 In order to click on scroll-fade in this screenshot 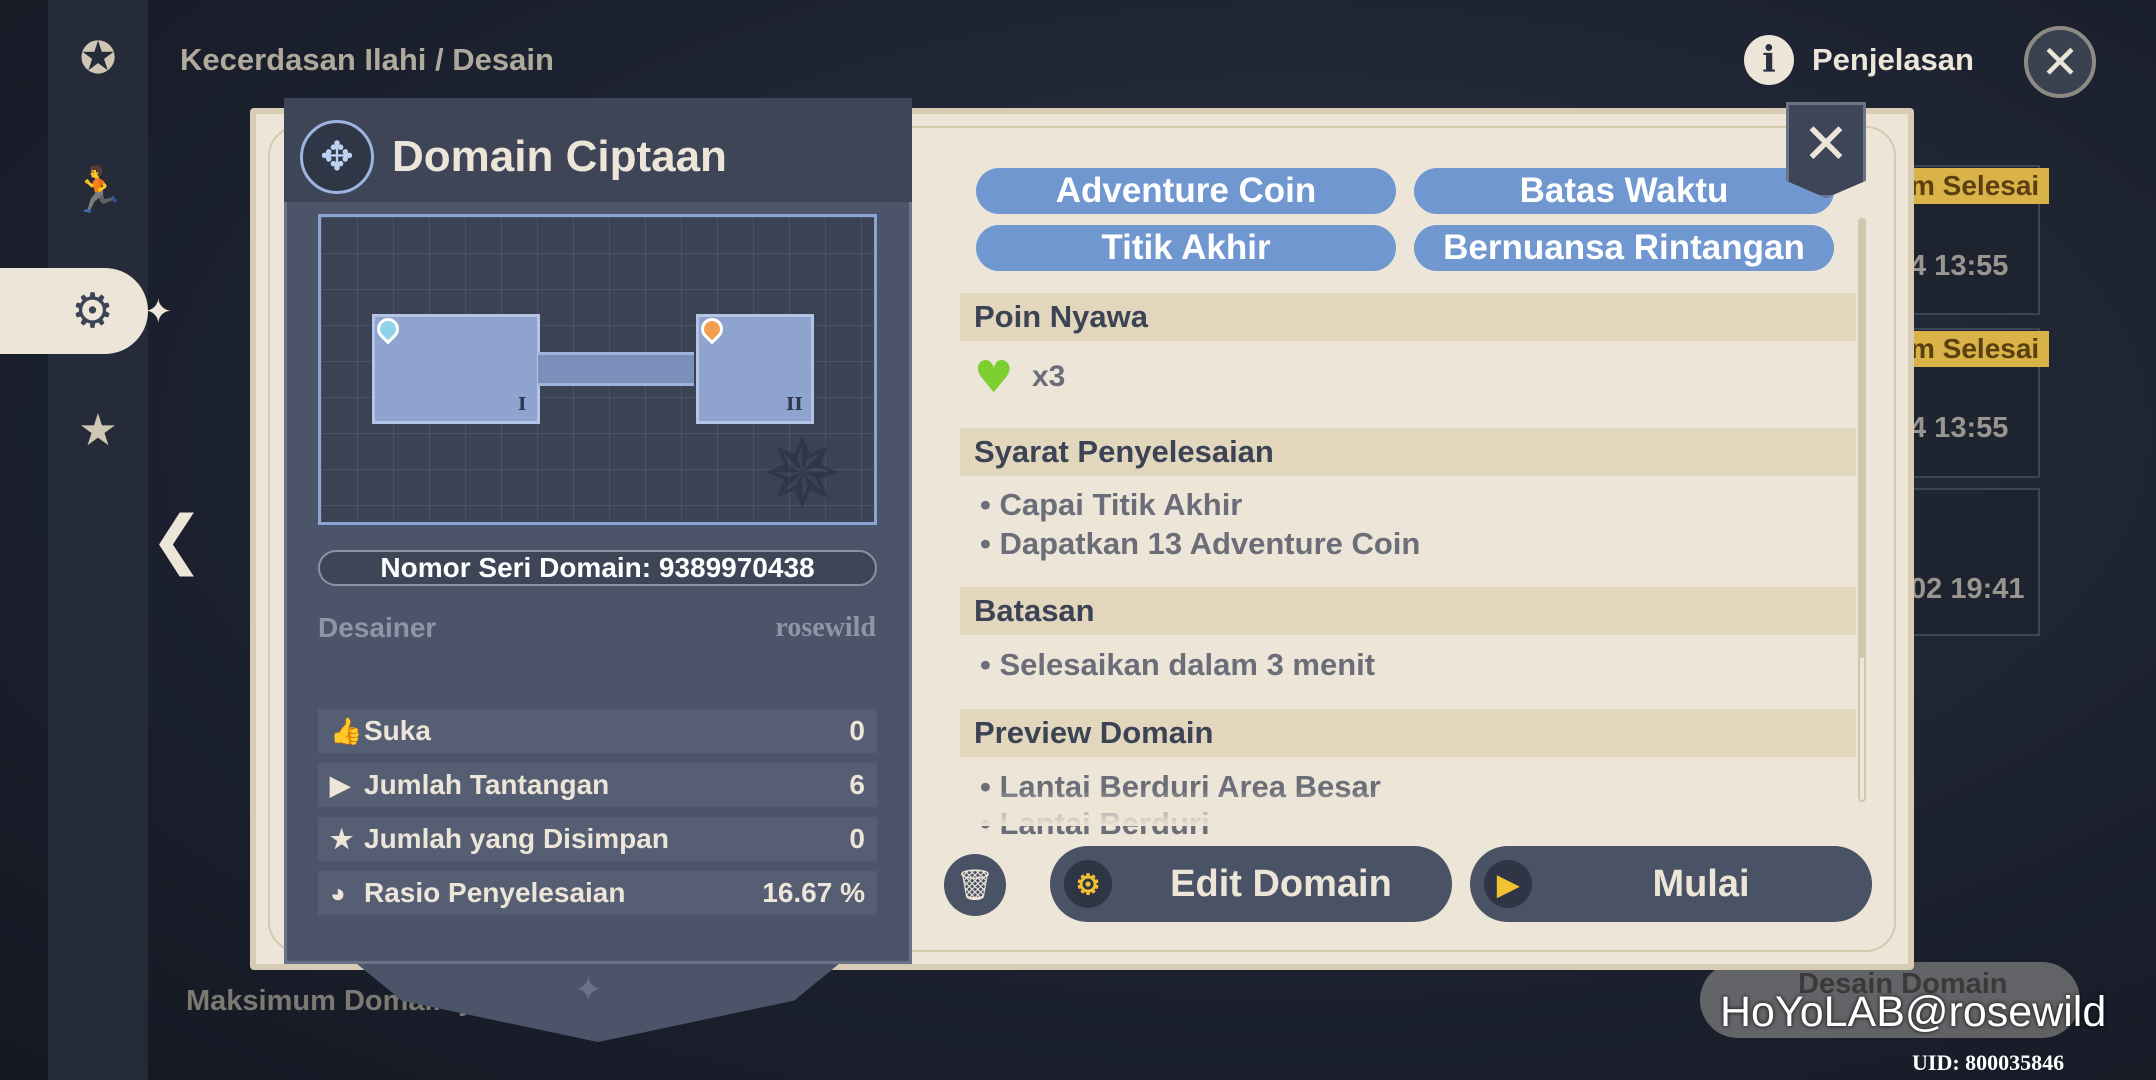, I will do `click(1408, 808)`.